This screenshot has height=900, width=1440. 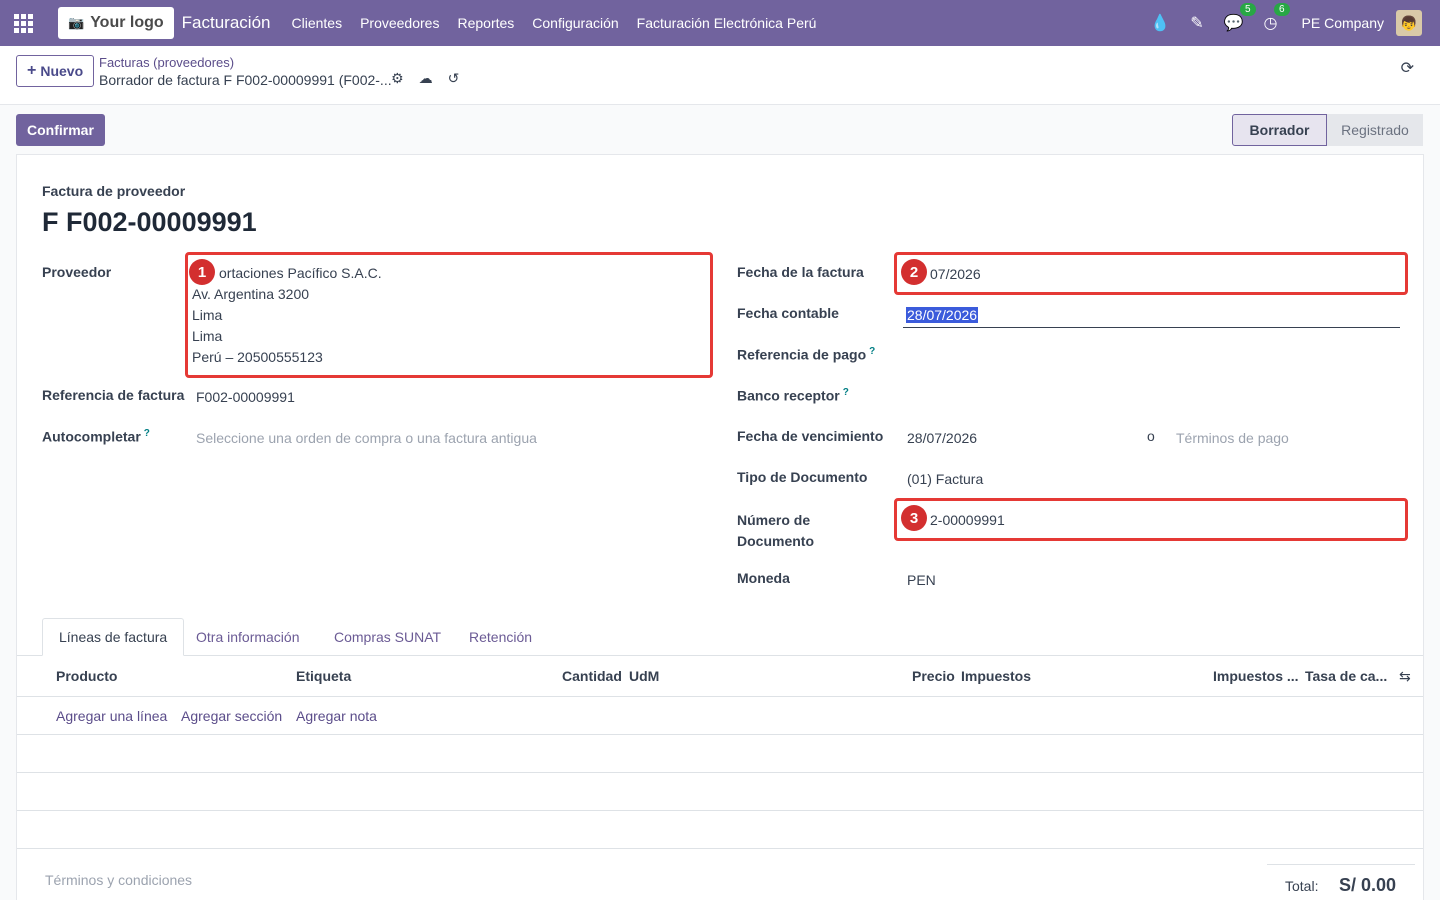 I want to click on new-button: + Nuevo, so click(x=55, y=71).